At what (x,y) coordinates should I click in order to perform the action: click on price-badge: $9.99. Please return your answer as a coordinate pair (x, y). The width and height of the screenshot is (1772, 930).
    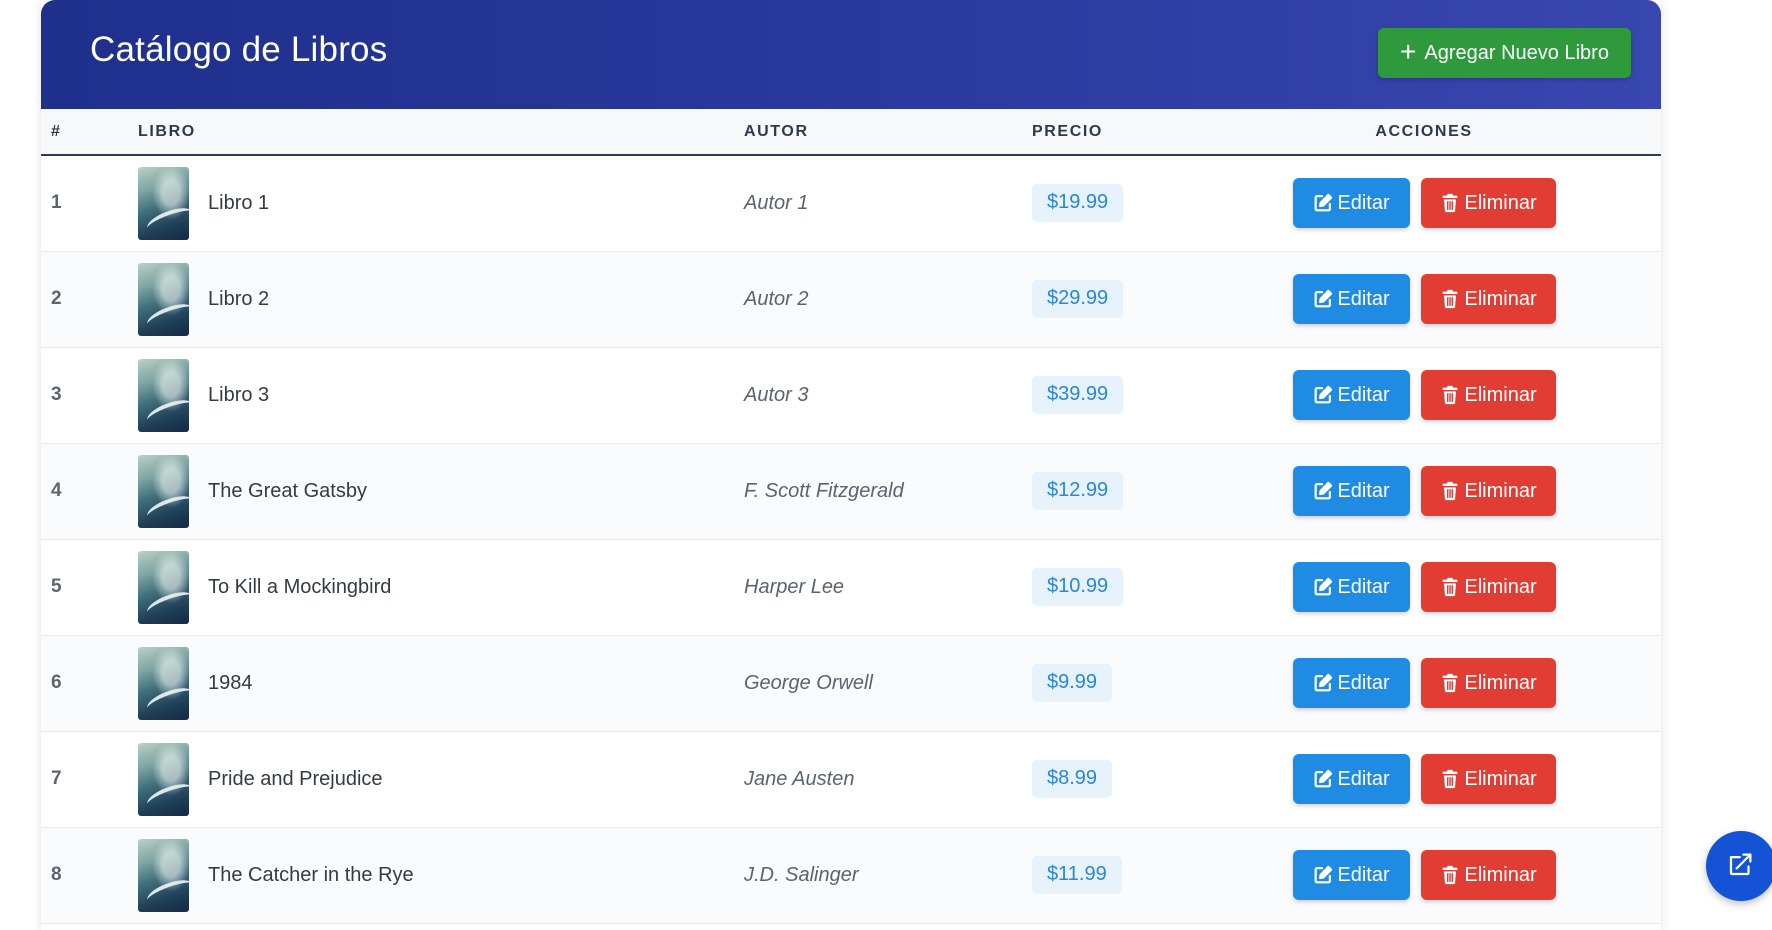
    Looking at the image, I should click on (1072, 683).